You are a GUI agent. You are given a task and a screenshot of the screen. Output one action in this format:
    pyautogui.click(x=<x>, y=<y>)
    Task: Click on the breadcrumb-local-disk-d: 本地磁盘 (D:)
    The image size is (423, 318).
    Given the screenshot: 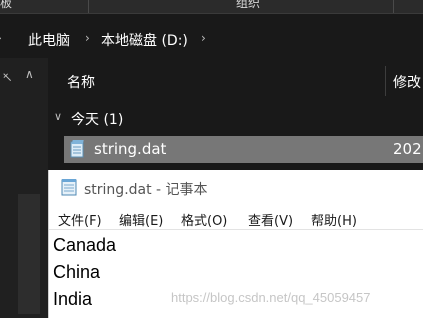 What is the action you would take?
    pyautogui.click(x=144, y=40)
    